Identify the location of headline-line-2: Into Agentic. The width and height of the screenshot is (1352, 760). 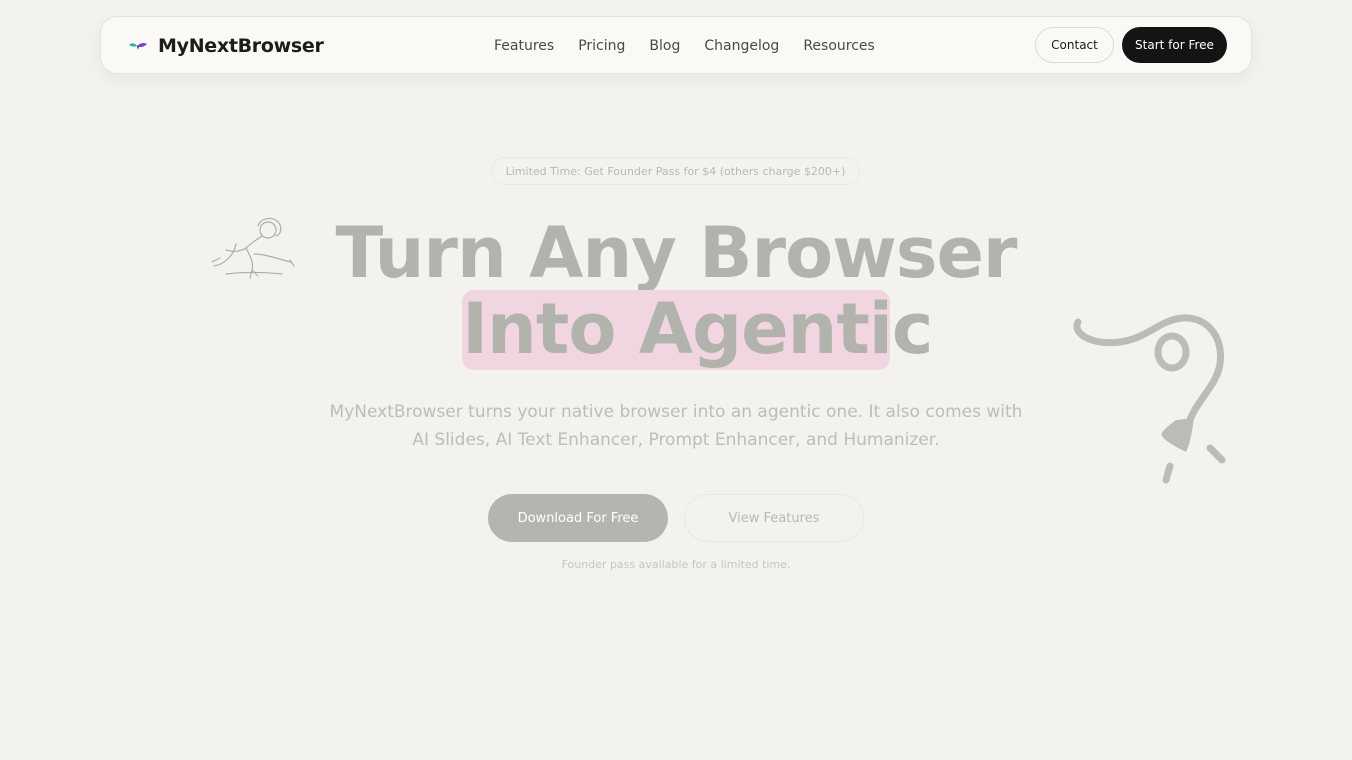
(697, 329).